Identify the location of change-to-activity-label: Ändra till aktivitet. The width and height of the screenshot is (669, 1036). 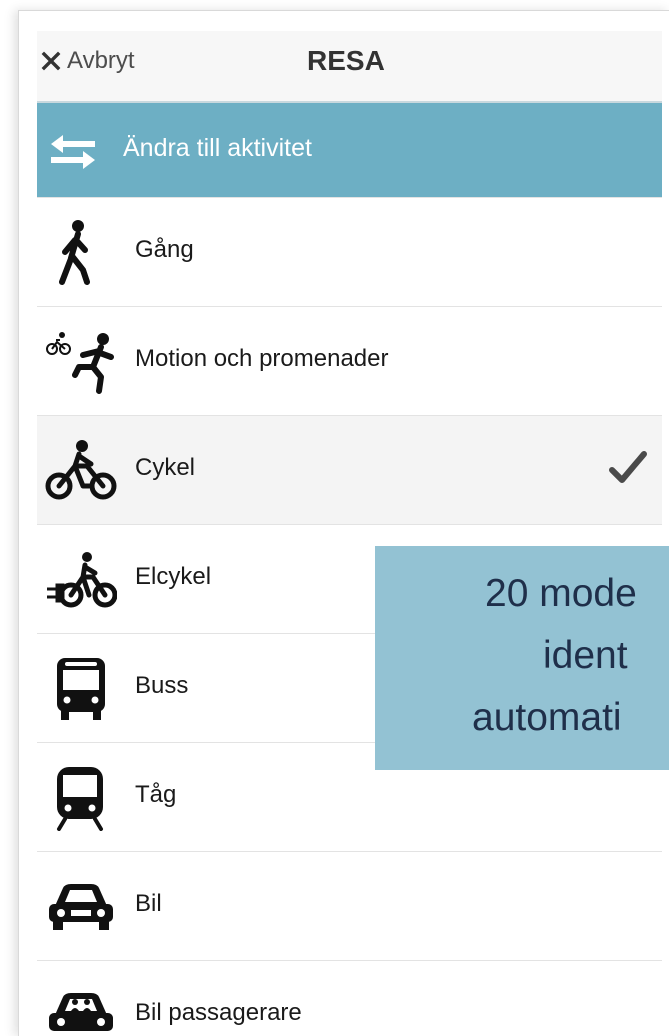
(217, 148).